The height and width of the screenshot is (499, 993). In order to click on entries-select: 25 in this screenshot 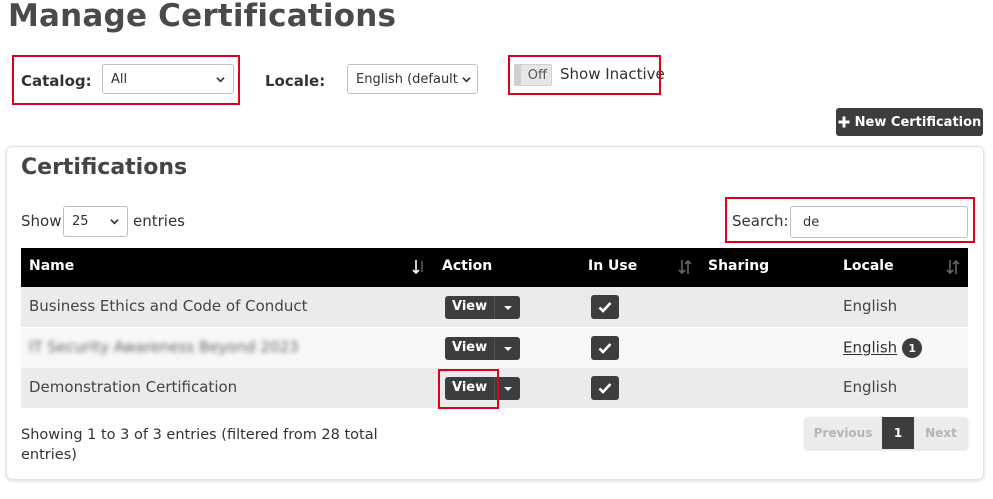, I will do `click(95, 221)`.